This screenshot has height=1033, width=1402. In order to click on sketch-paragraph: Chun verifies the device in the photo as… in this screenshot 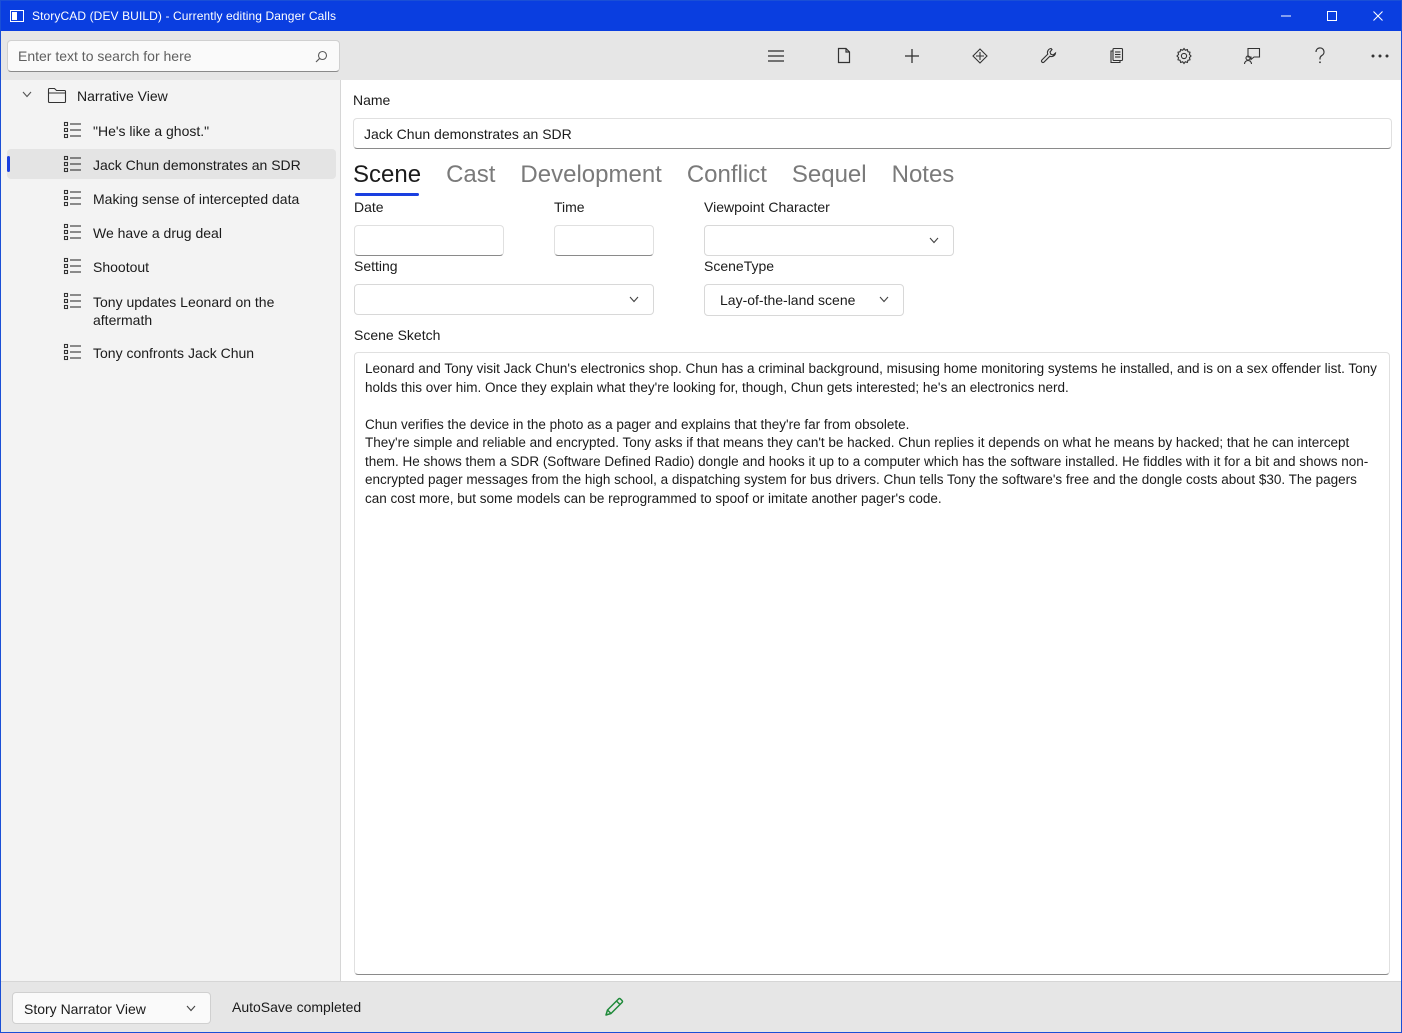, I will do `click(637, 424)`.